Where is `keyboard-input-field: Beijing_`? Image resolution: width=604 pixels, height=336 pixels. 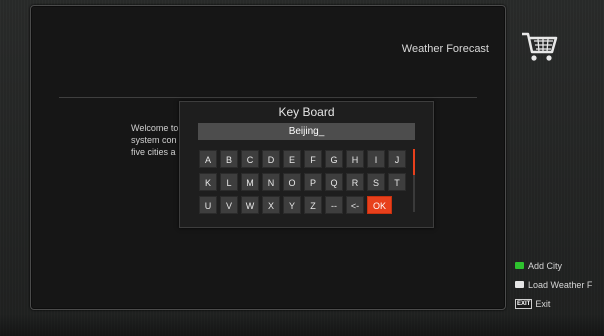
keyboard-input-field: Beijing_ is located at coordinates (306, 131).